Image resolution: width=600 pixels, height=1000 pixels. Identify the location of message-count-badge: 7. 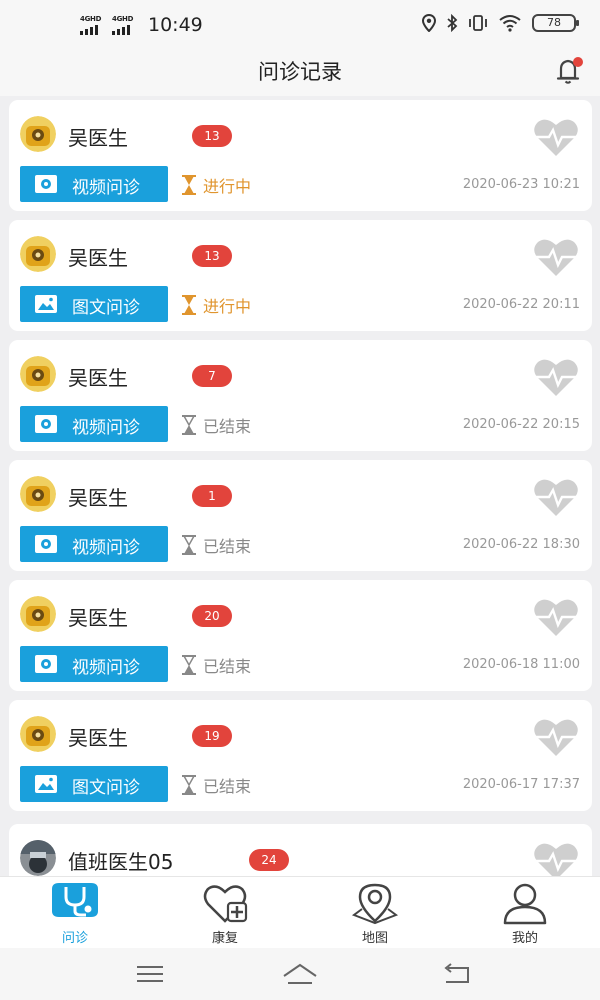
(212, 376).